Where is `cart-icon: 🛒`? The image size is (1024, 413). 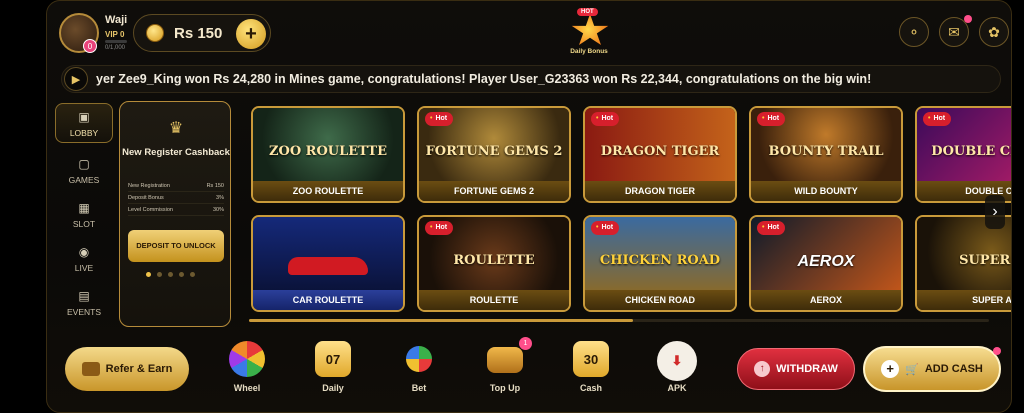 cart-icon: 🛒 is located at coordinates (912, 369).